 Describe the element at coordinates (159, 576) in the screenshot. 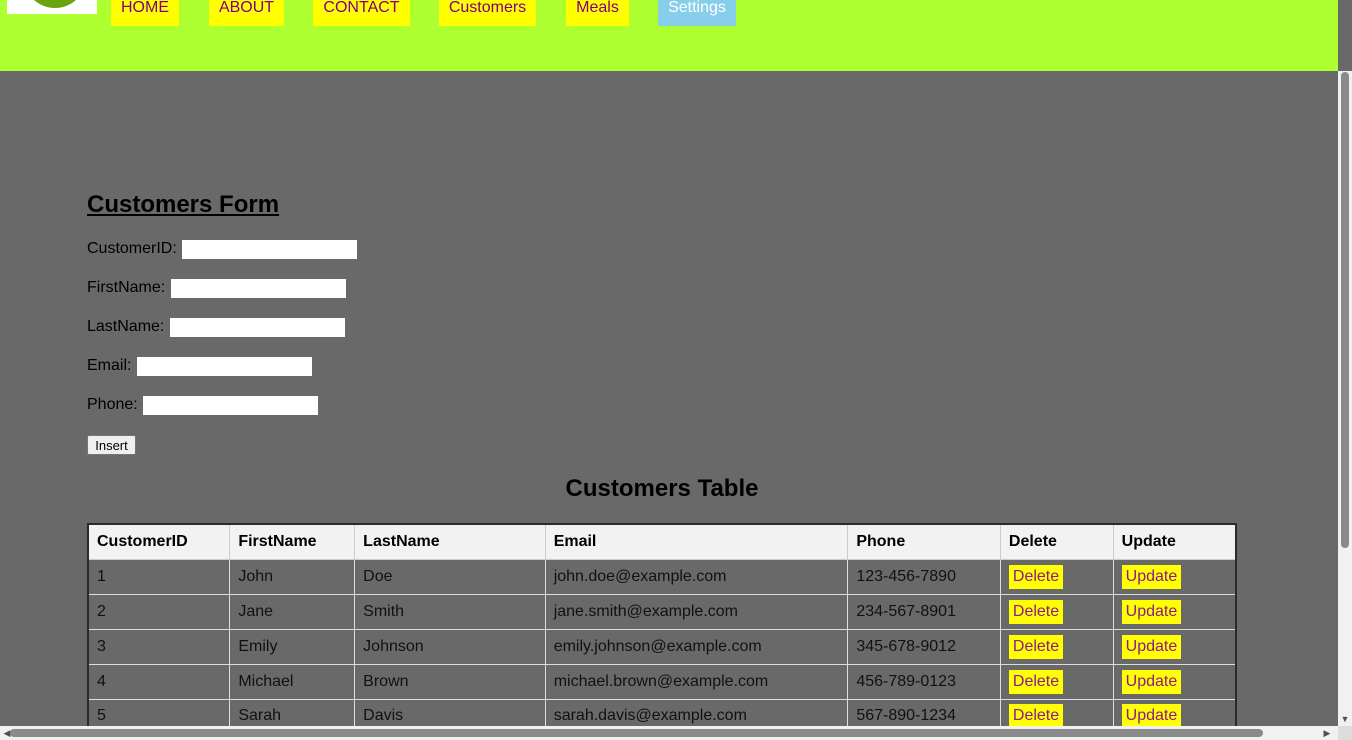

I see `cell-customerid: 1` at that location.